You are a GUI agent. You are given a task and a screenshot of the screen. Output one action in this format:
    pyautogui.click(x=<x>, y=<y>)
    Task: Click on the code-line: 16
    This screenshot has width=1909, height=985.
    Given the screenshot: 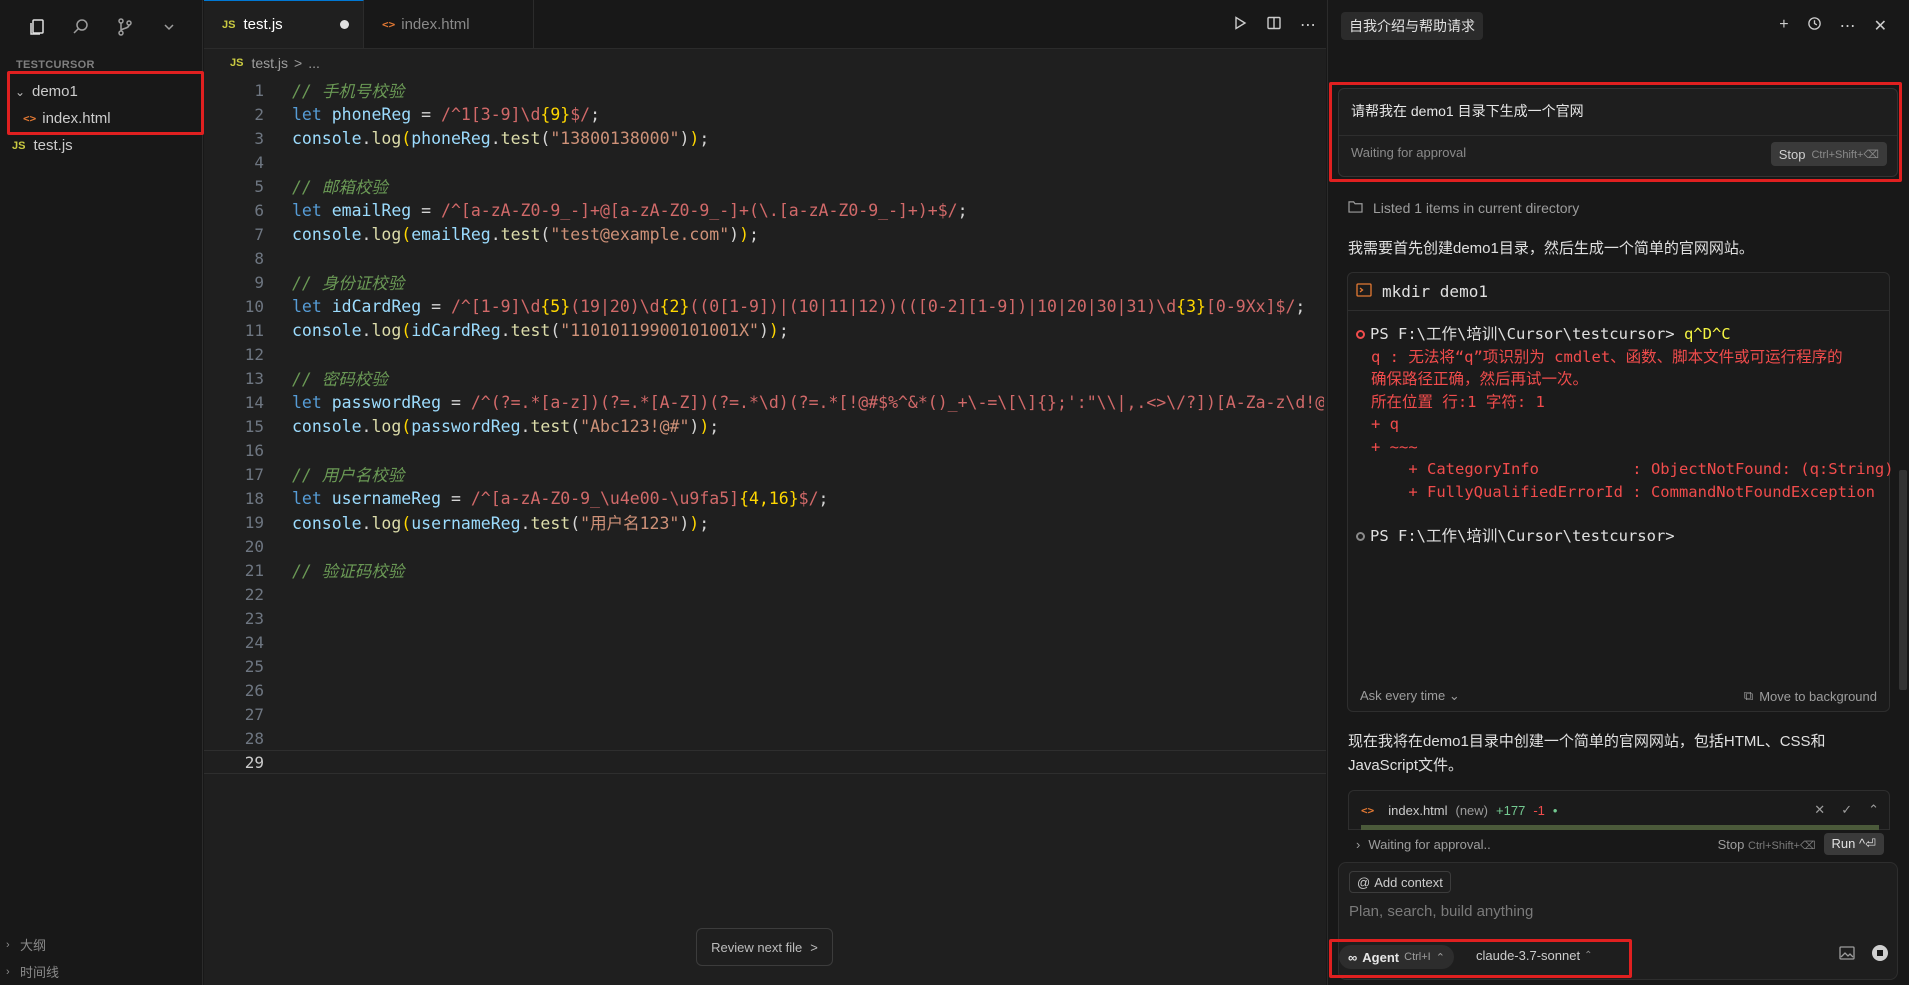 What is the action you would take?
    pyautogui.click(x=254, y=450)
    